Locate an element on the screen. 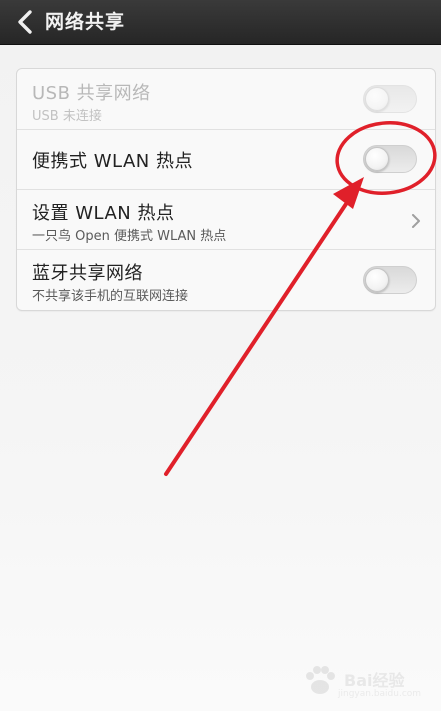 The height and width of the screenshot is (711, 441). setting-subtitle-configure-hotspot: 一只鸟 Open 便携式 WLAN 热点 is located at coordinates (129, 236).